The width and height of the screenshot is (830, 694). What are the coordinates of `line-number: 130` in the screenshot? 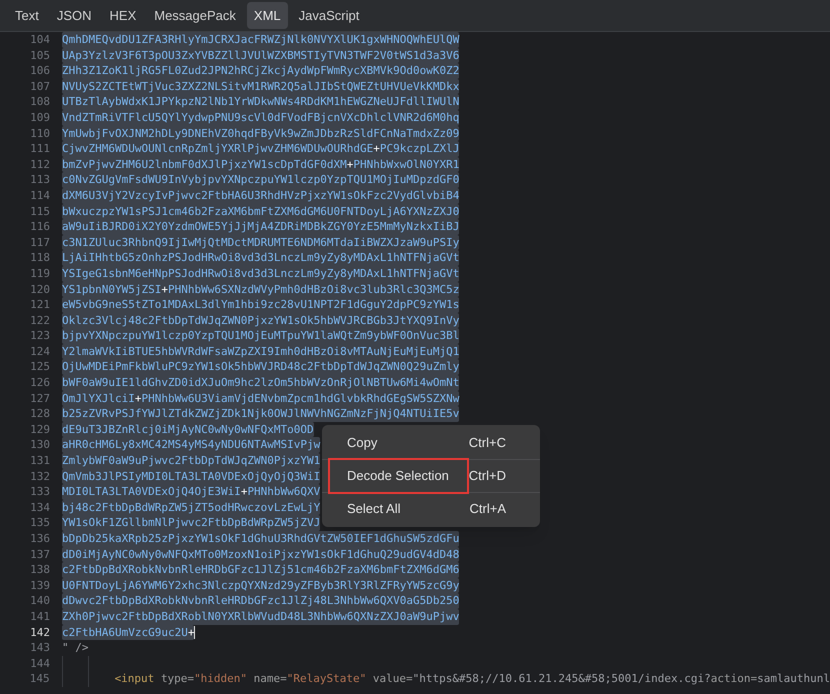 It's located at (40, 445).